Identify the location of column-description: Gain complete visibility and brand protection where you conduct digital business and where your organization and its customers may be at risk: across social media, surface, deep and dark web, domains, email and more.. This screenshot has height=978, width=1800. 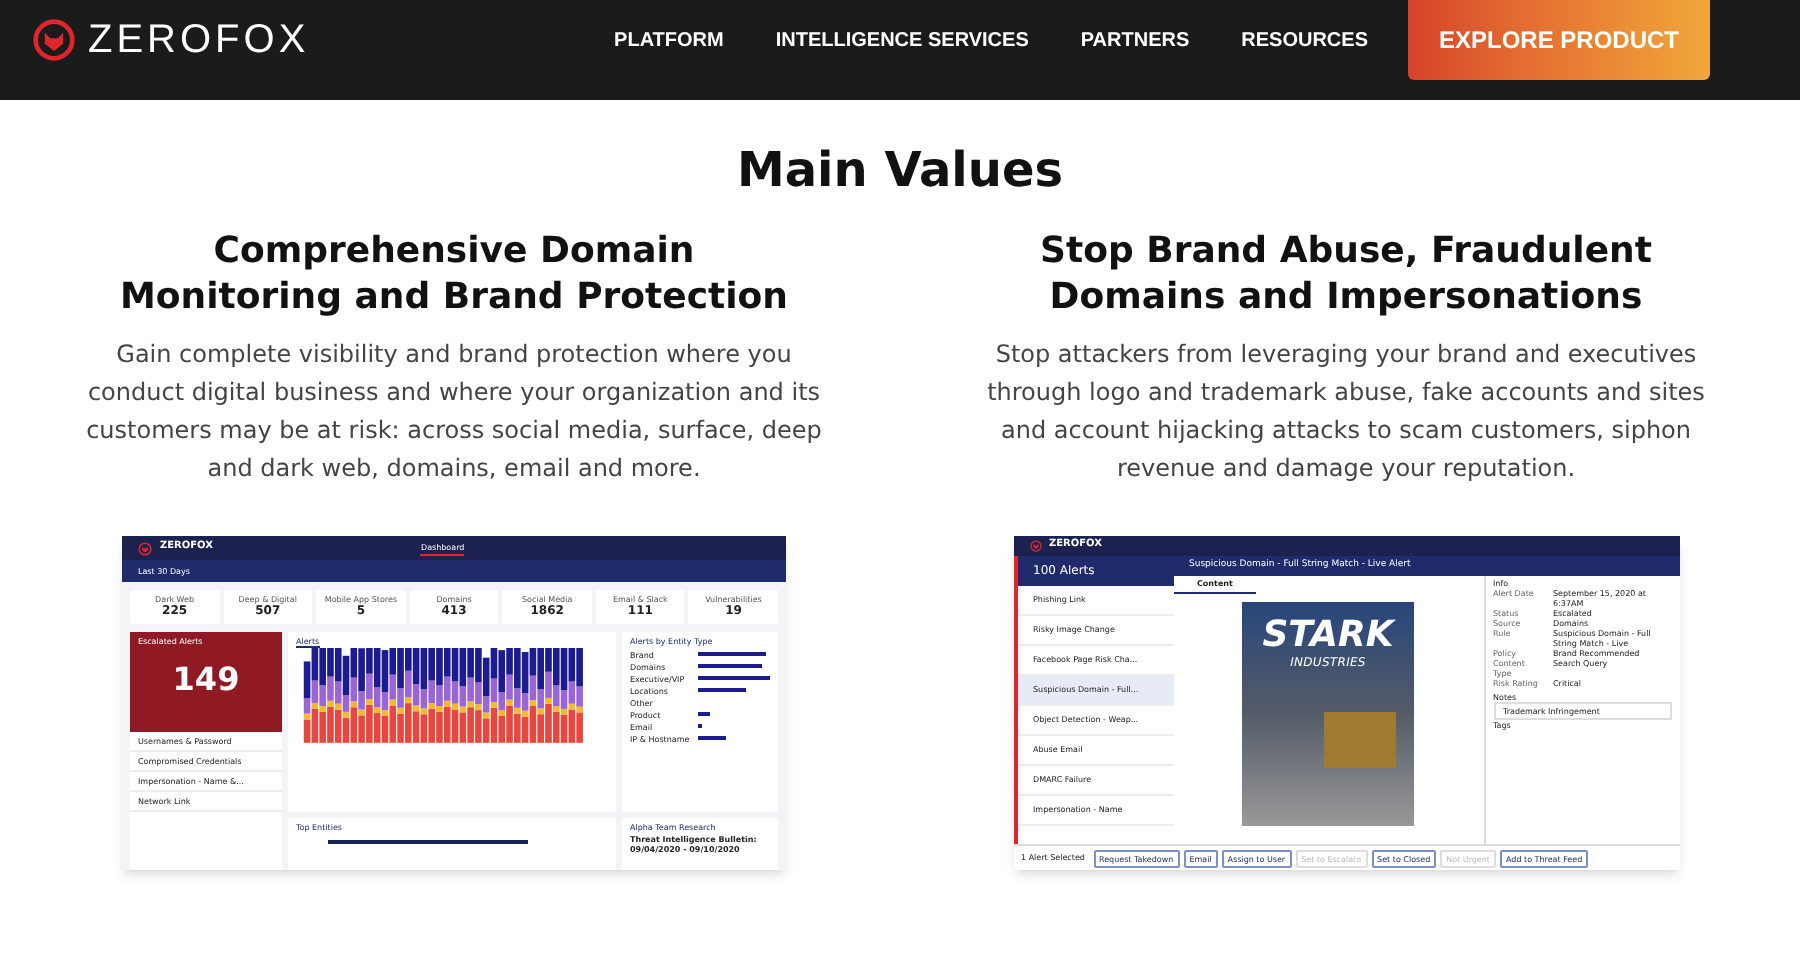
(454, 412).